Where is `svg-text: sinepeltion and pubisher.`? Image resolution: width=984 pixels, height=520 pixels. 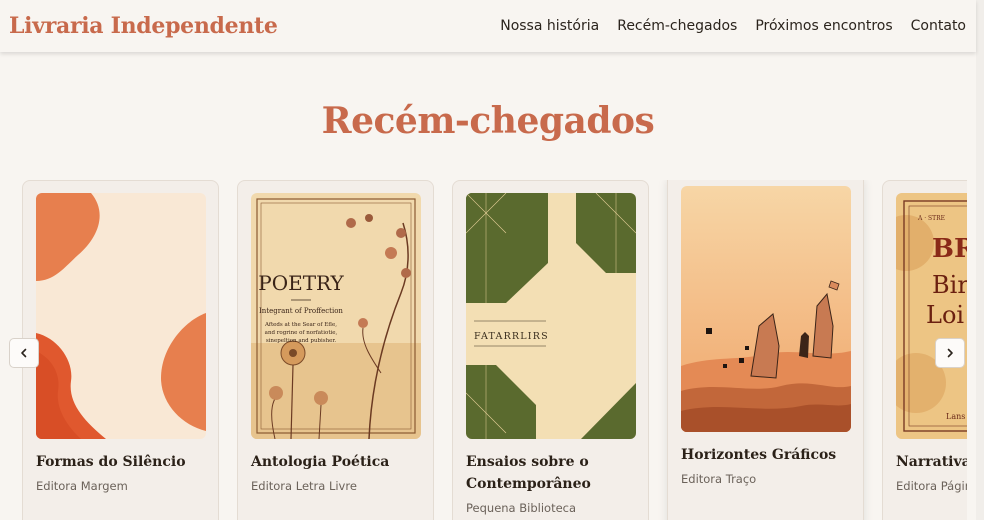
svg-text: sinepeltion and pubisher. is located at coordinates (301, 341).